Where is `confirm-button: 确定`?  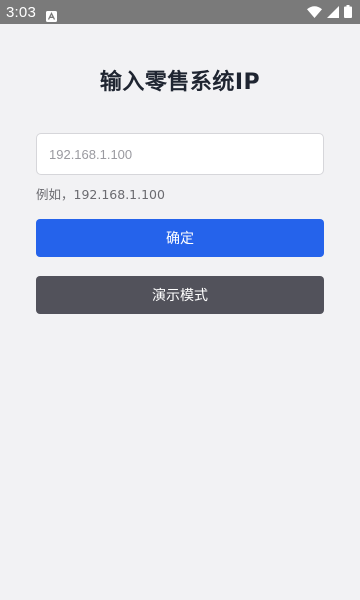
confirm-button: 确定 is located at coordinates (180, 238).